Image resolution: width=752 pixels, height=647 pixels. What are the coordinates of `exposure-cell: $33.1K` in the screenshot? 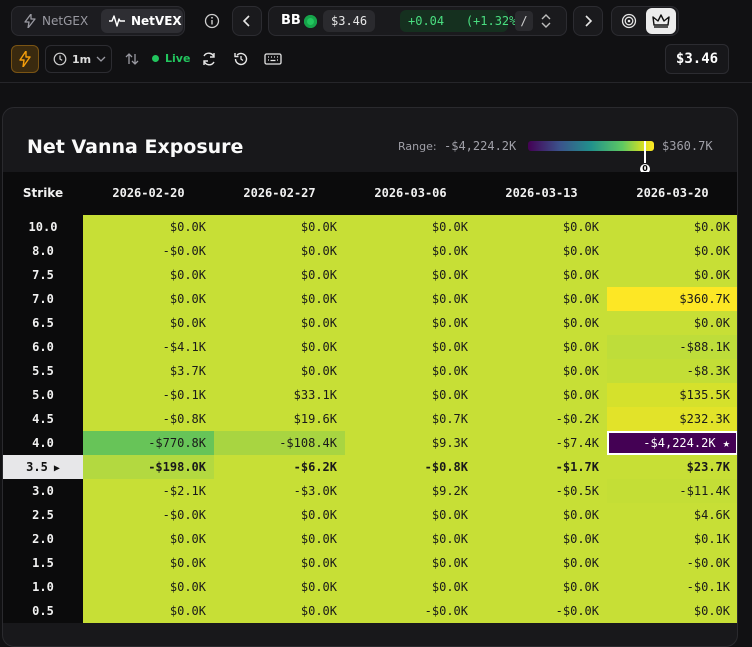 It's located at (279, 395).